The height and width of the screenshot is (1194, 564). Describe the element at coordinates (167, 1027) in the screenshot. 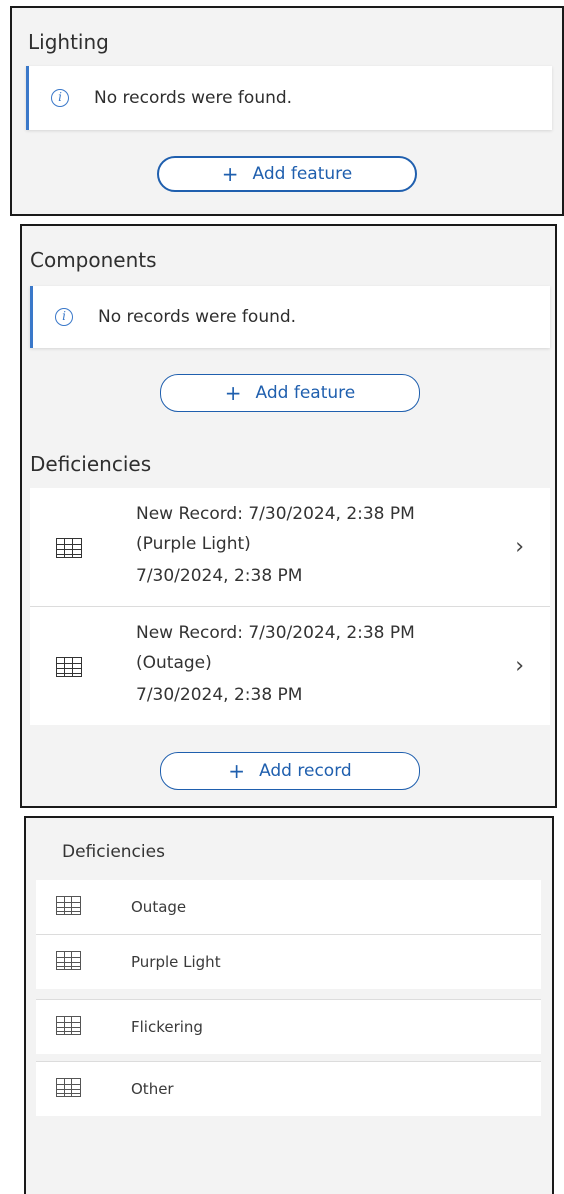

I see `deficiency-type-label: Flickering` at that location.